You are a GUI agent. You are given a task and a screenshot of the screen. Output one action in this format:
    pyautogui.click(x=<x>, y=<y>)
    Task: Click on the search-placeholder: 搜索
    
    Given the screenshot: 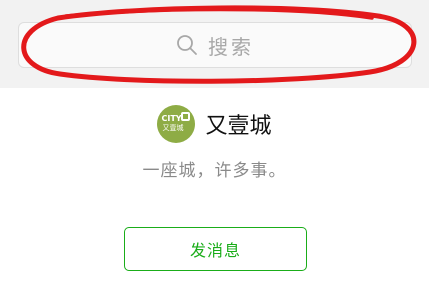 What is the action you would take?
    pyautogui.click(x=231, y=46)
    